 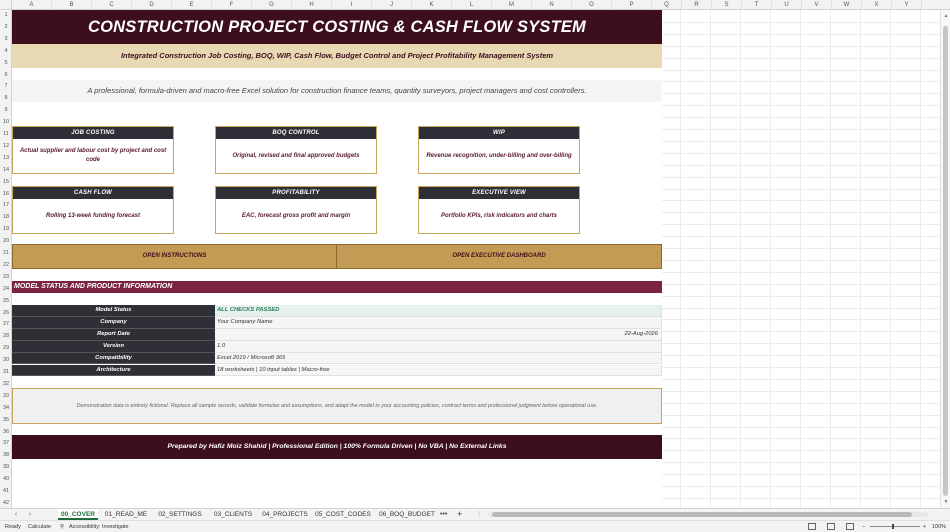 What do you see at coordinates (126, 514) in the screenshot?
I see `tab-01-read-me: 01_READ_ME` at bounding box center [126, 514].